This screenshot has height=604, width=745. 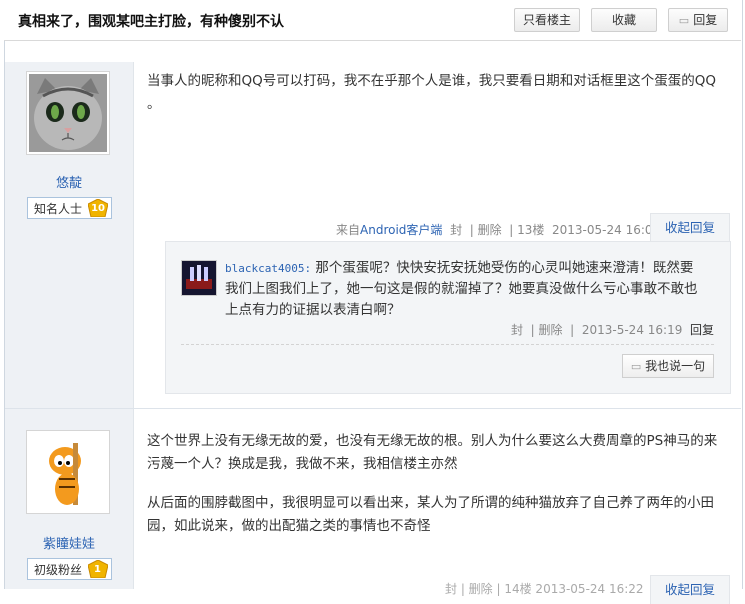 What do you see at coordinates (98, 208) in the screenshot?
I see `level-number: 10` at bounding box center [98, 208].